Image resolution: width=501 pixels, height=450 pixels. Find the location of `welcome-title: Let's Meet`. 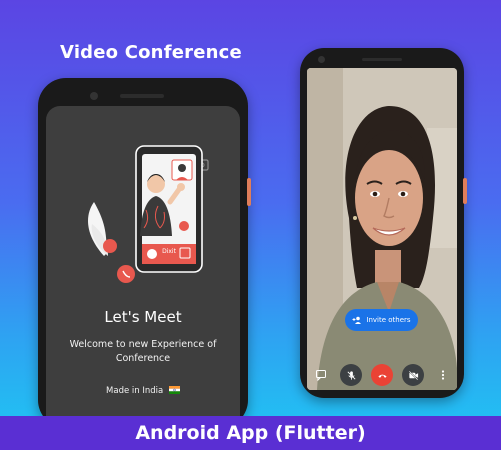

welcome-title: Let's Meet is located at coordinates (143, 317).